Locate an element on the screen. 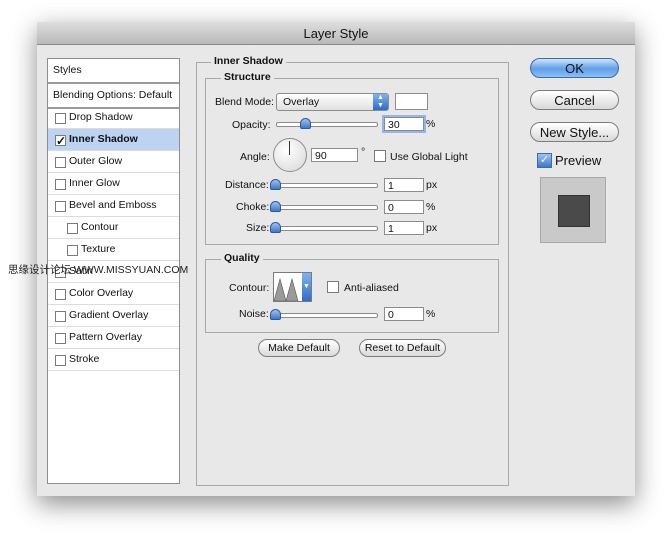 The height and width of the screenshot is (544, 671). angle-dial is located at coordinates (290, 155).